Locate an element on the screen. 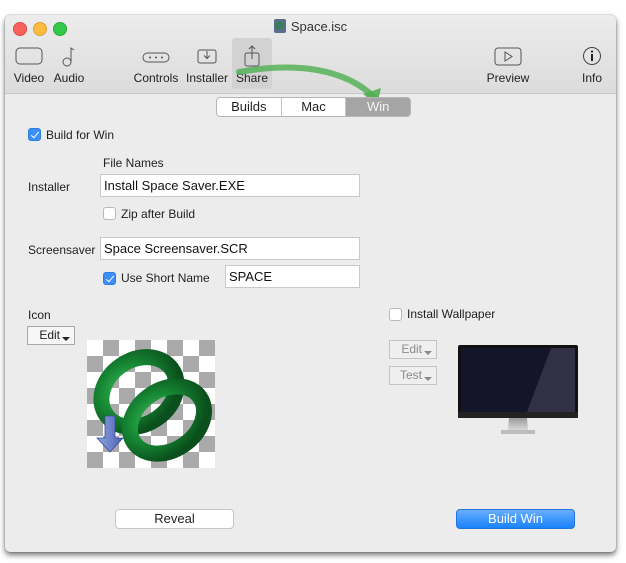 The height and width of the screenshot is (563, 626). toolbar-controls: Controls is located at coordinates (156, 66).